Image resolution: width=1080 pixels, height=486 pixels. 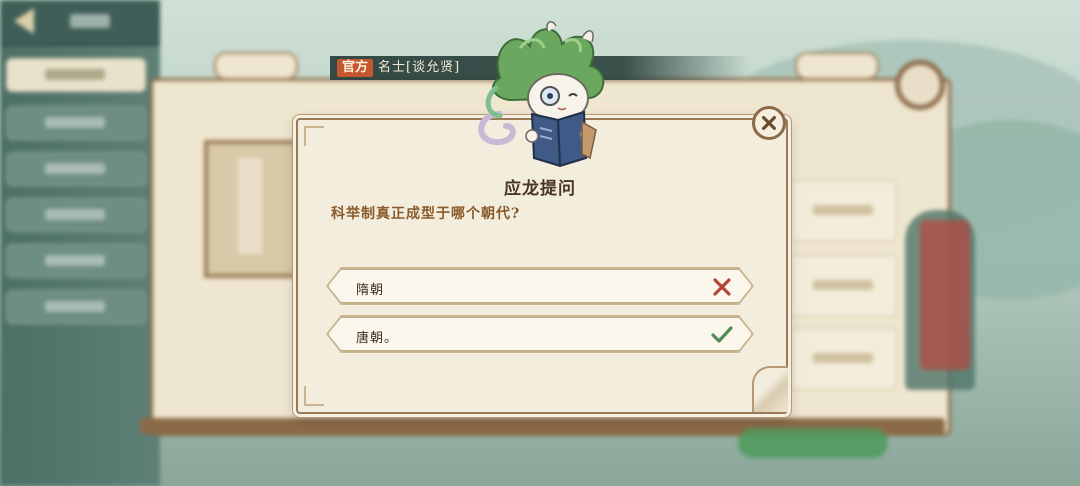 What do you see at coordinates (377, 338) in the screenshot?
I see `option-label: 唐朝。` at bounding box center [377, 338].